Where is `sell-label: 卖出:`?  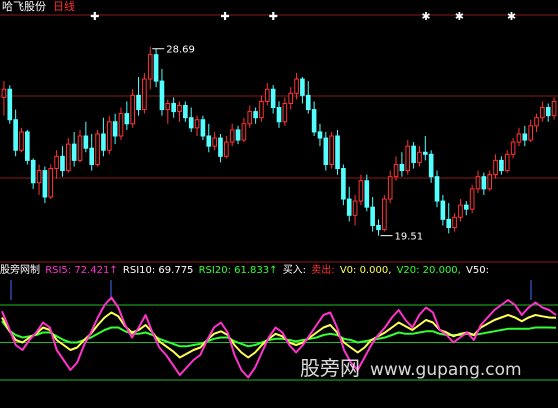 sell-label: 卖出: is located at coordinates (323, 270).